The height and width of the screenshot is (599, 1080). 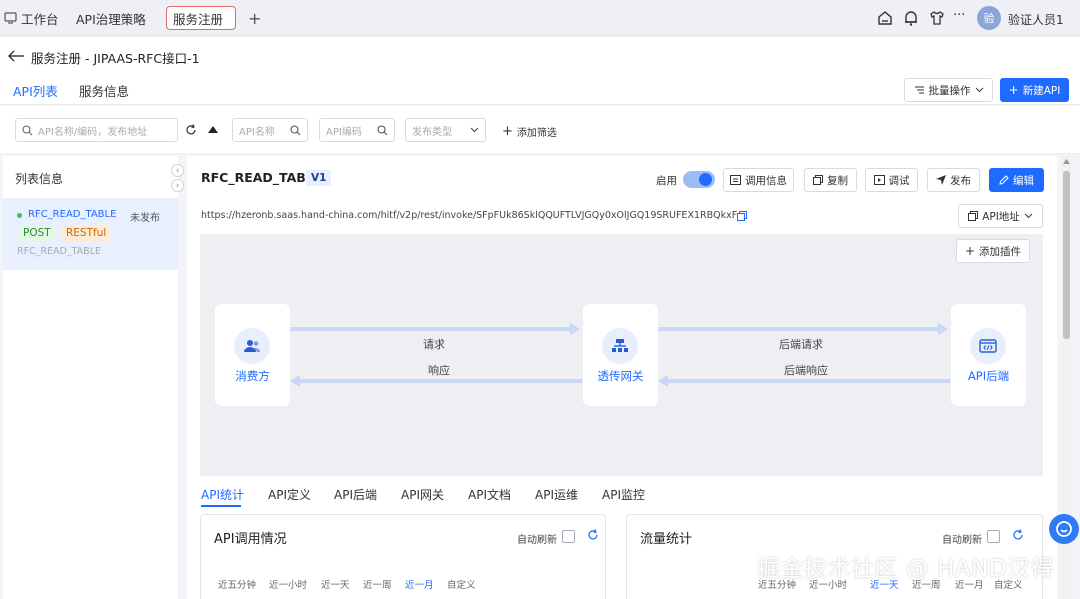 What do you see at coordinates (59, 251) in the screenshot?
I see `list-item-code: RFC_READ_TABLE` at bounding box center [59, 251].